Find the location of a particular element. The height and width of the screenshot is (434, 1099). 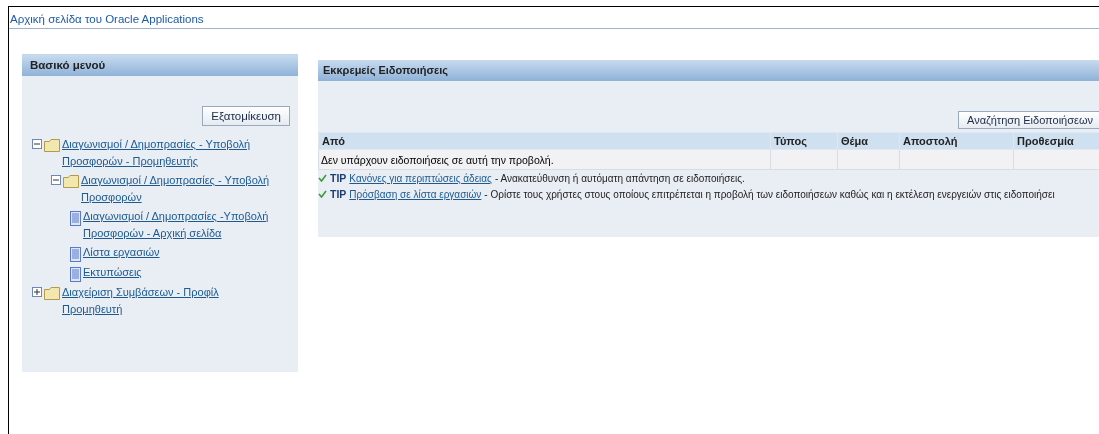

table-cell: Δεν υπάρχουν ειδοποιήσεις σε αυτή την προβολή. is located at coordinates (437, 159).